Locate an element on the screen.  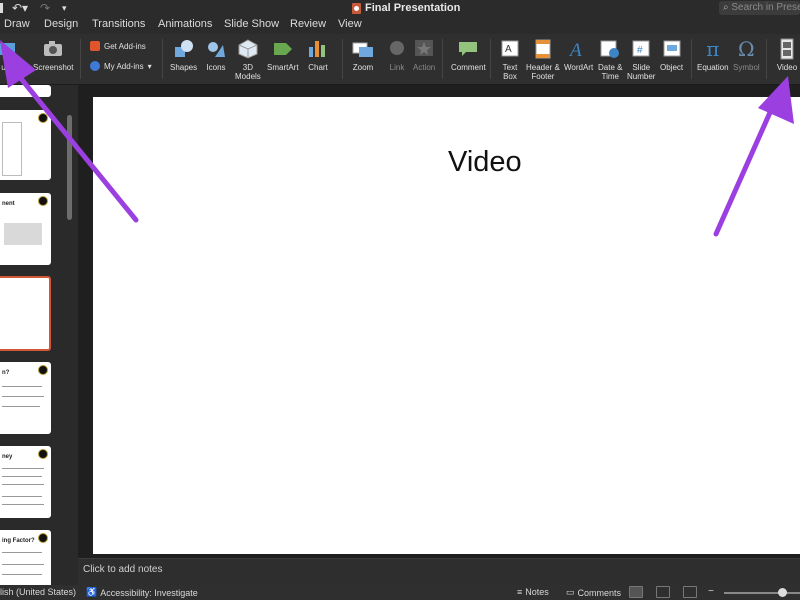
screenshot-button: Screenshot is located at coordinates (53, 55).